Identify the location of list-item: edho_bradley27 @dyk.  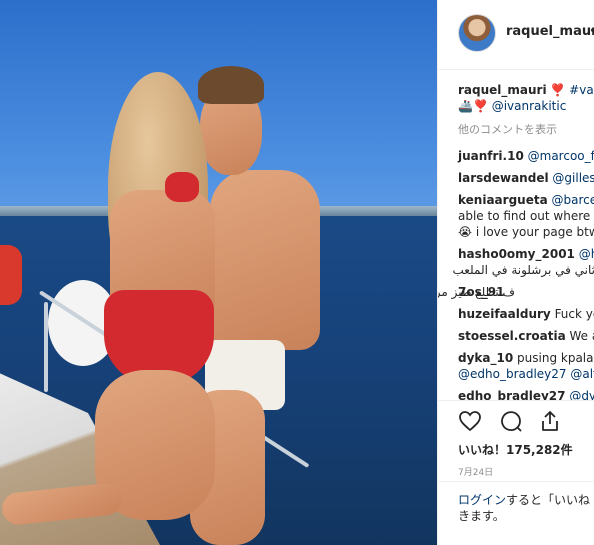
(526, 394).